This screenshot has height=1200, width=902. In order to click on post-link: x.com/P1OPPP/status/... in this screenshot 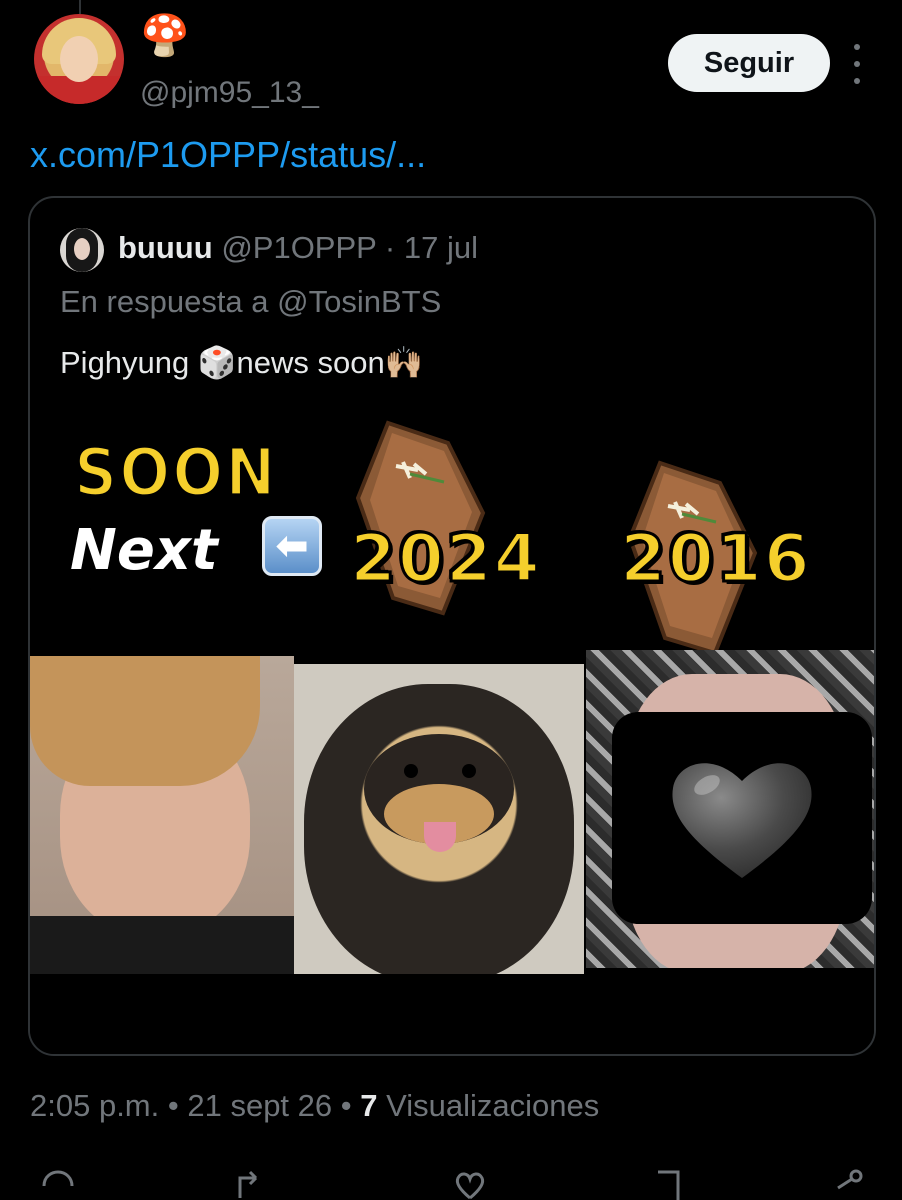, I will do `click(228, 155)`.